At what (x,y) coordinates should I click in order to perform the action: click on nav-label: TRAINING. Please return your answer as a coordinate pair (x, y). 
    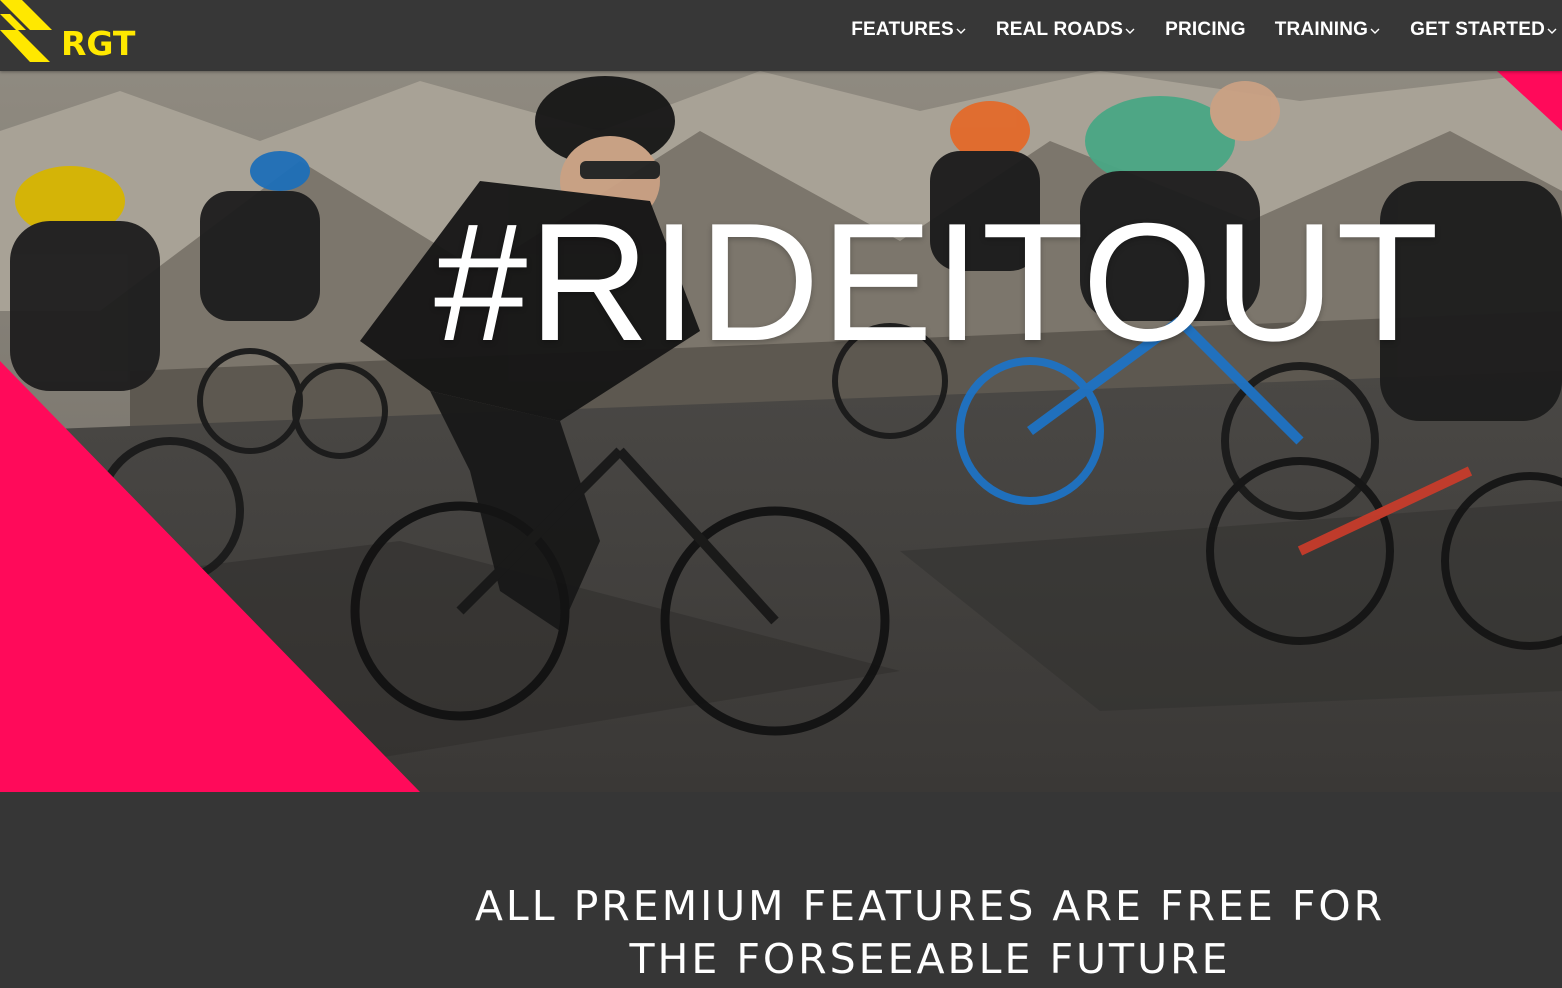
    Looking at the image, I should click on (1321, 29).